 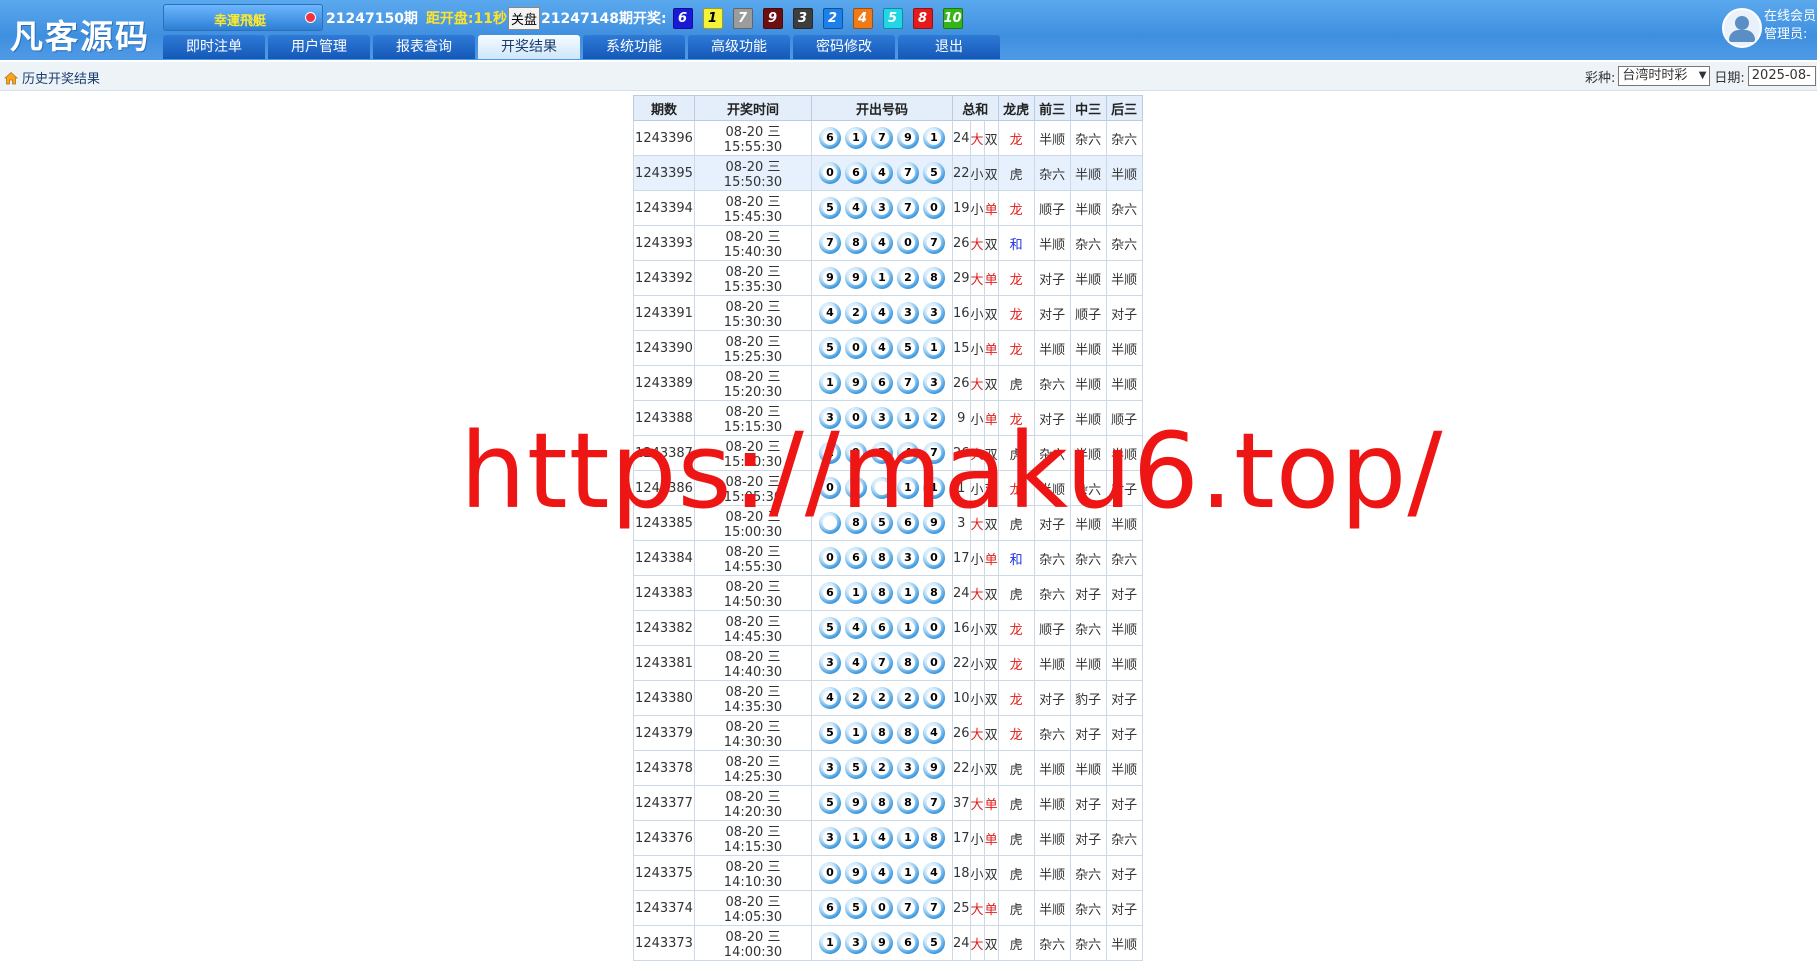 I want to click on issue-cell: 1243381, so click(x=664, y=663).